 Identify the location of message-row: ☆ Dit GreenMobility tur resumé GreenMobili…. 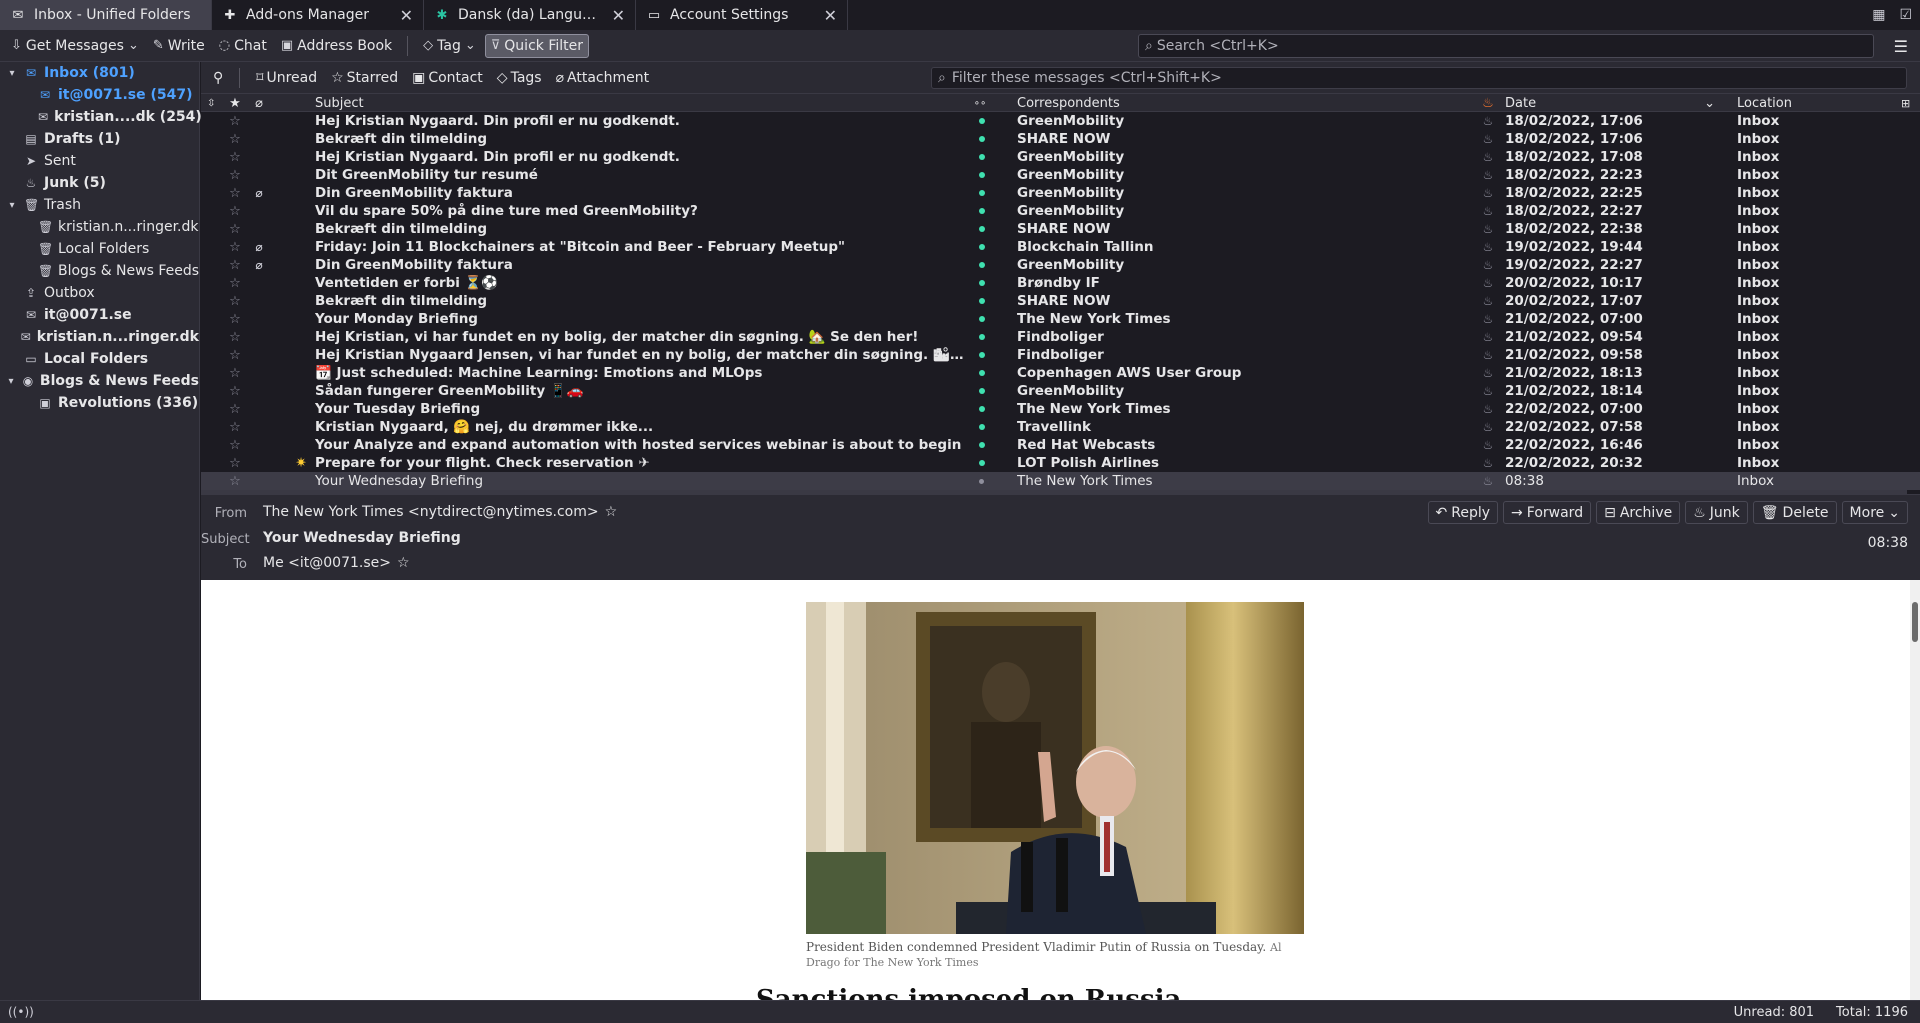
(1060, 175).